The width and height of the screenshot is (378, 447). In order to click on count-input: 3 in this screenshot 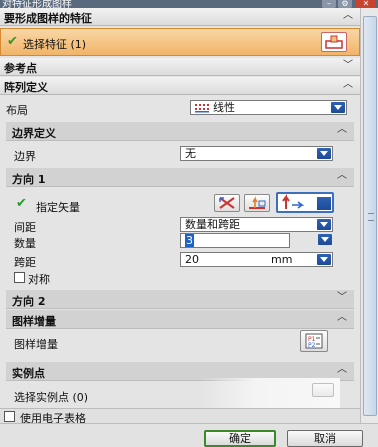, I will do `click(235, 240)`.